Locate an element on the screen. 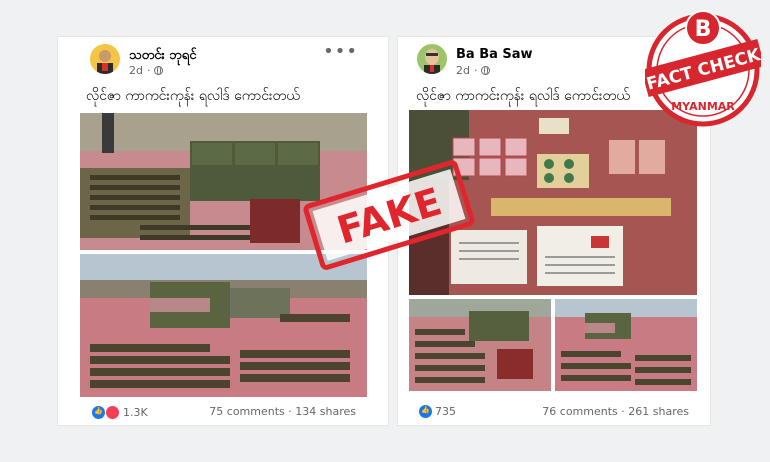  badge-letter: B is located at coordinates (703, 29).